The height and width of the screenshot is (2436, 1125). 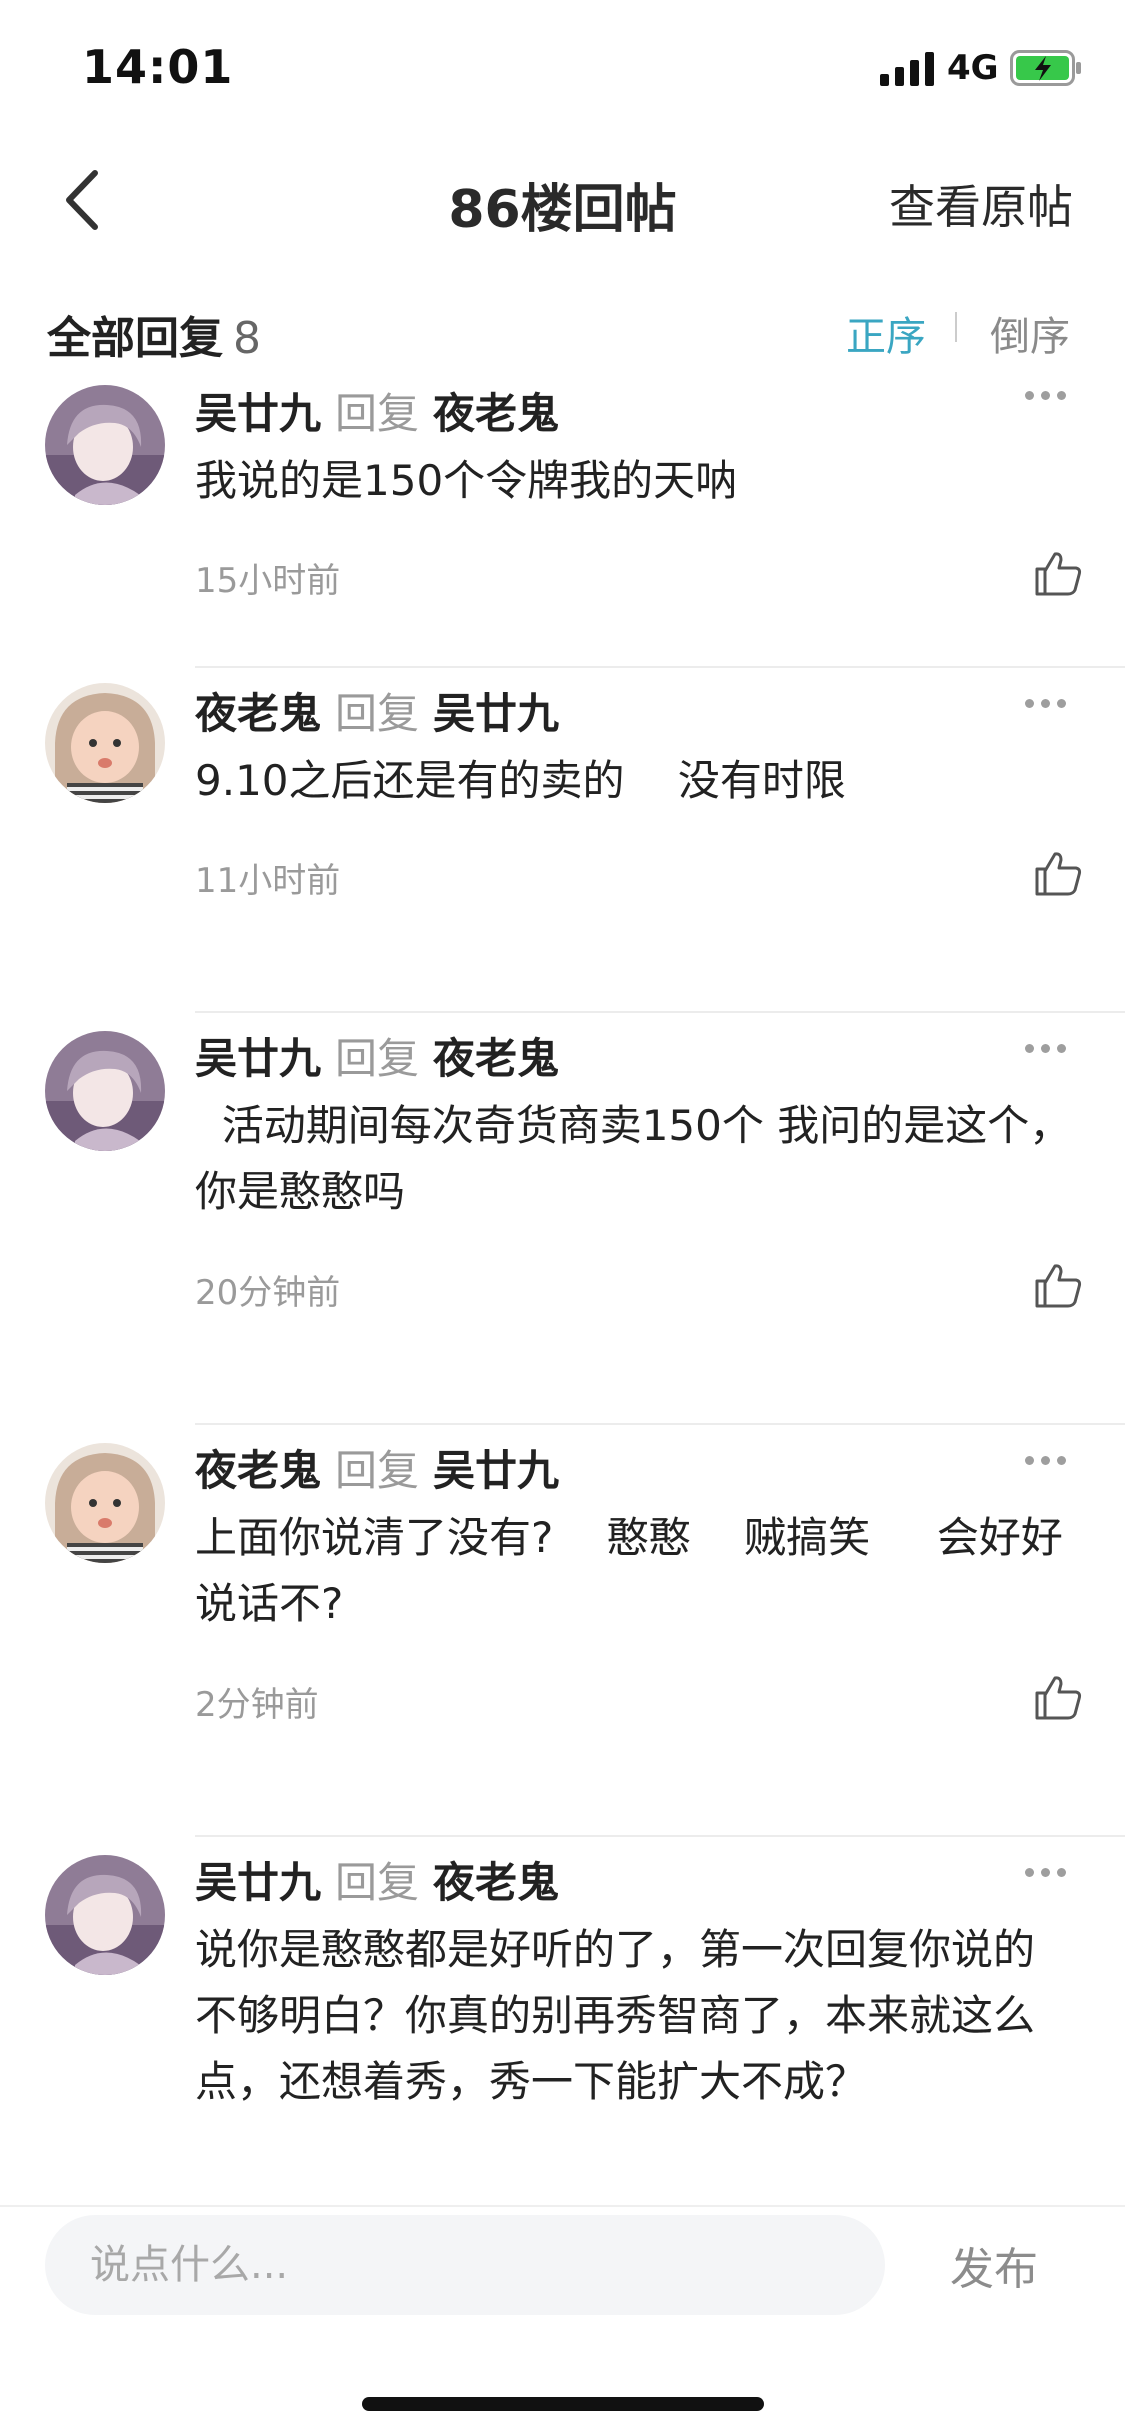 I want to click on all-replies-title: 全部回复 8, so click(x=154, y=334).